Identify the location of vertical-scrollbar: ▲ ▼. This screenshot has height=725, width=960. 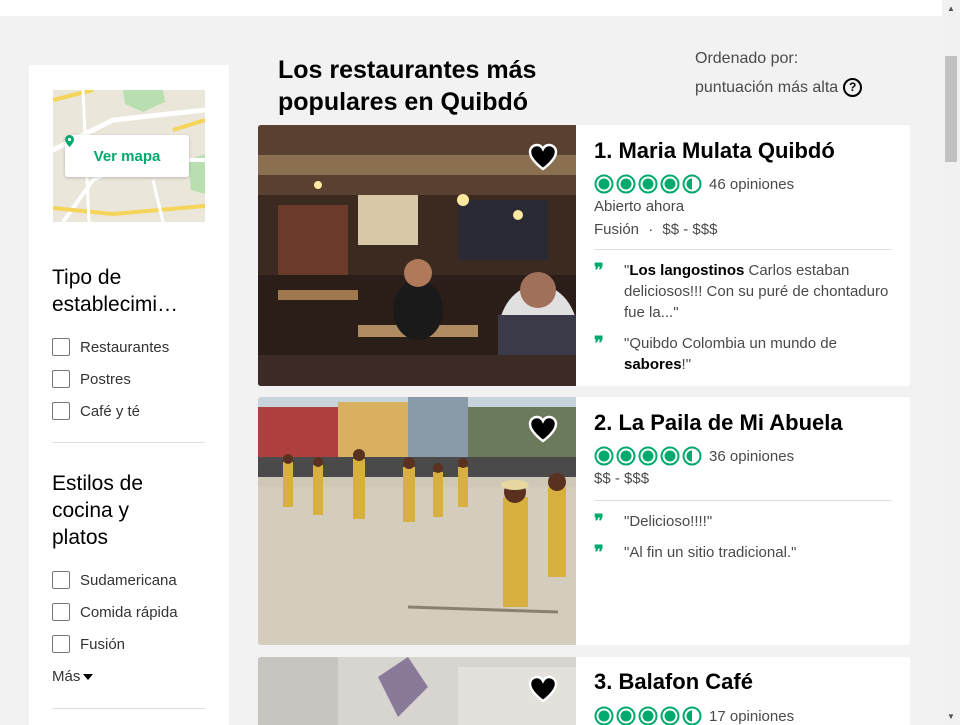
(951, 362).